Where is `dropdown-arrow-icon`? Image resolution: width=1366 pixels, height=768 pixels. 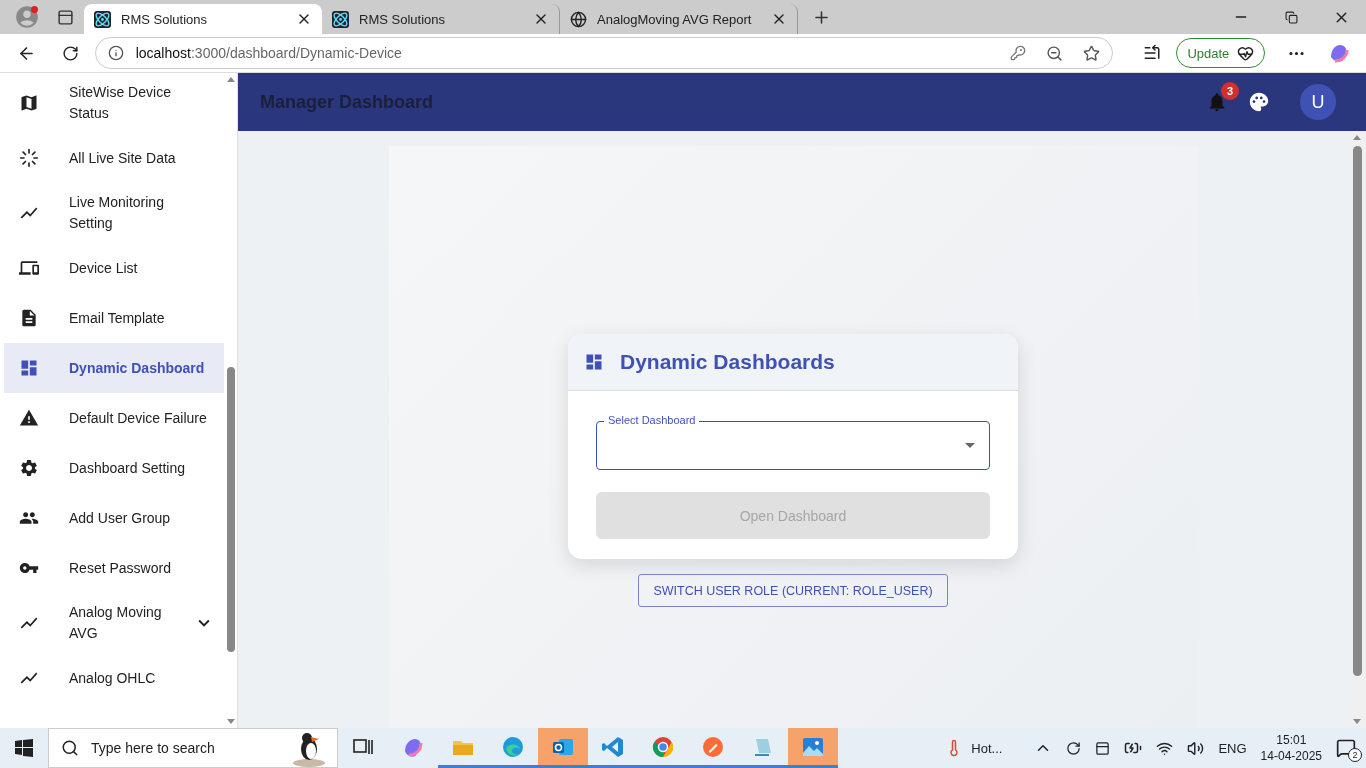
dropdown-arrow-icon is located at coordinates (970, 445).